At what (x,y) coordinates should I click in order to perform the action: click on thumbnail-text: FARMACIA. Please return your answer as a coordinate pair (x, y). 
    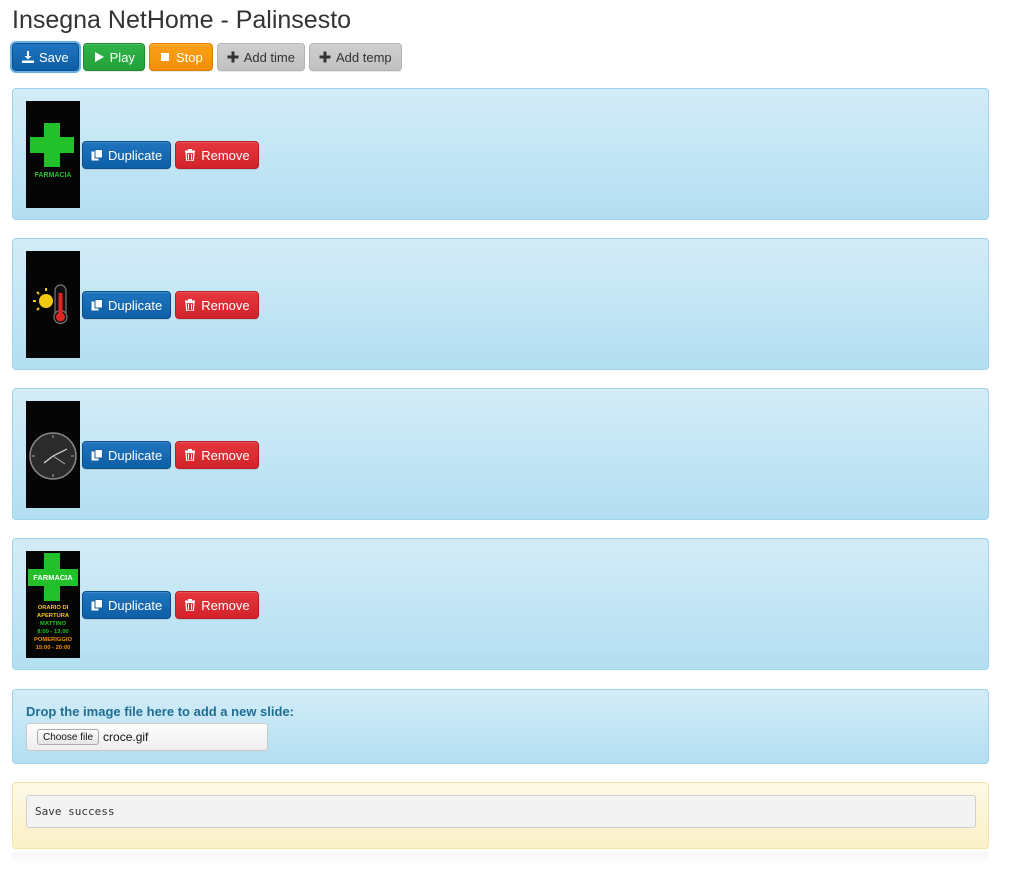
    Looking at the image, I should click on (53, 175).